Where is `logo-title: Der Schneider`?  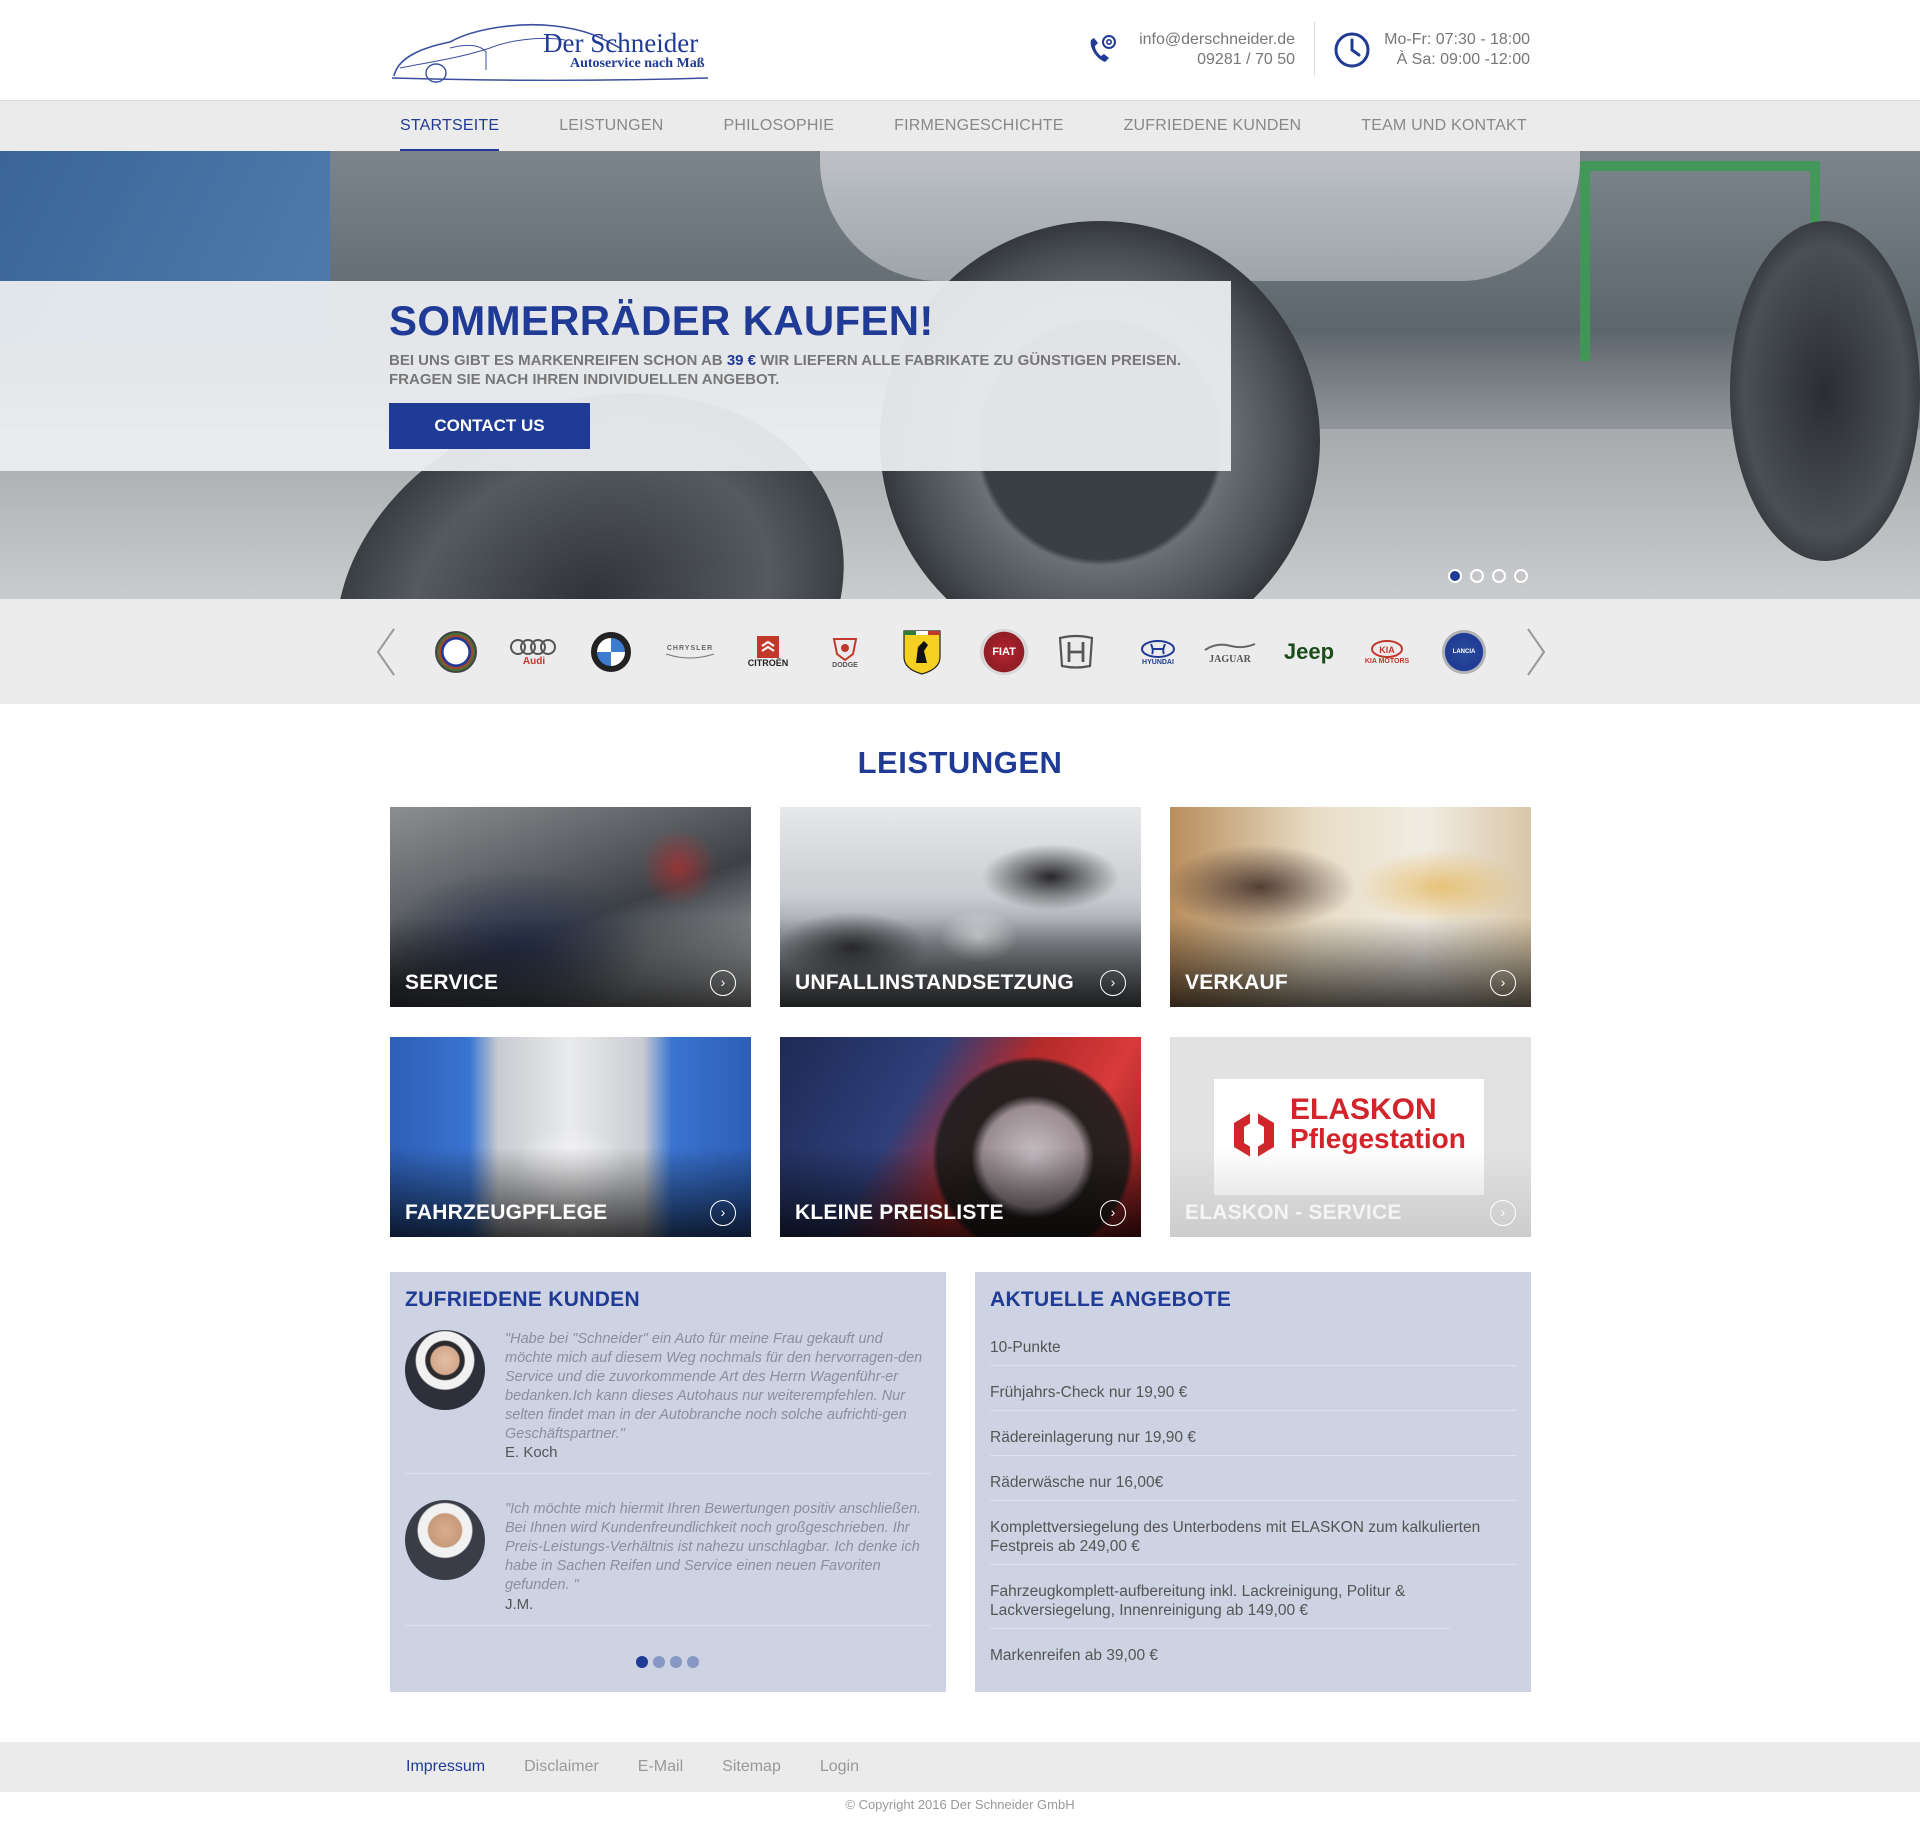
logo-title: Der Schneider is located at coordinates (621, 43).